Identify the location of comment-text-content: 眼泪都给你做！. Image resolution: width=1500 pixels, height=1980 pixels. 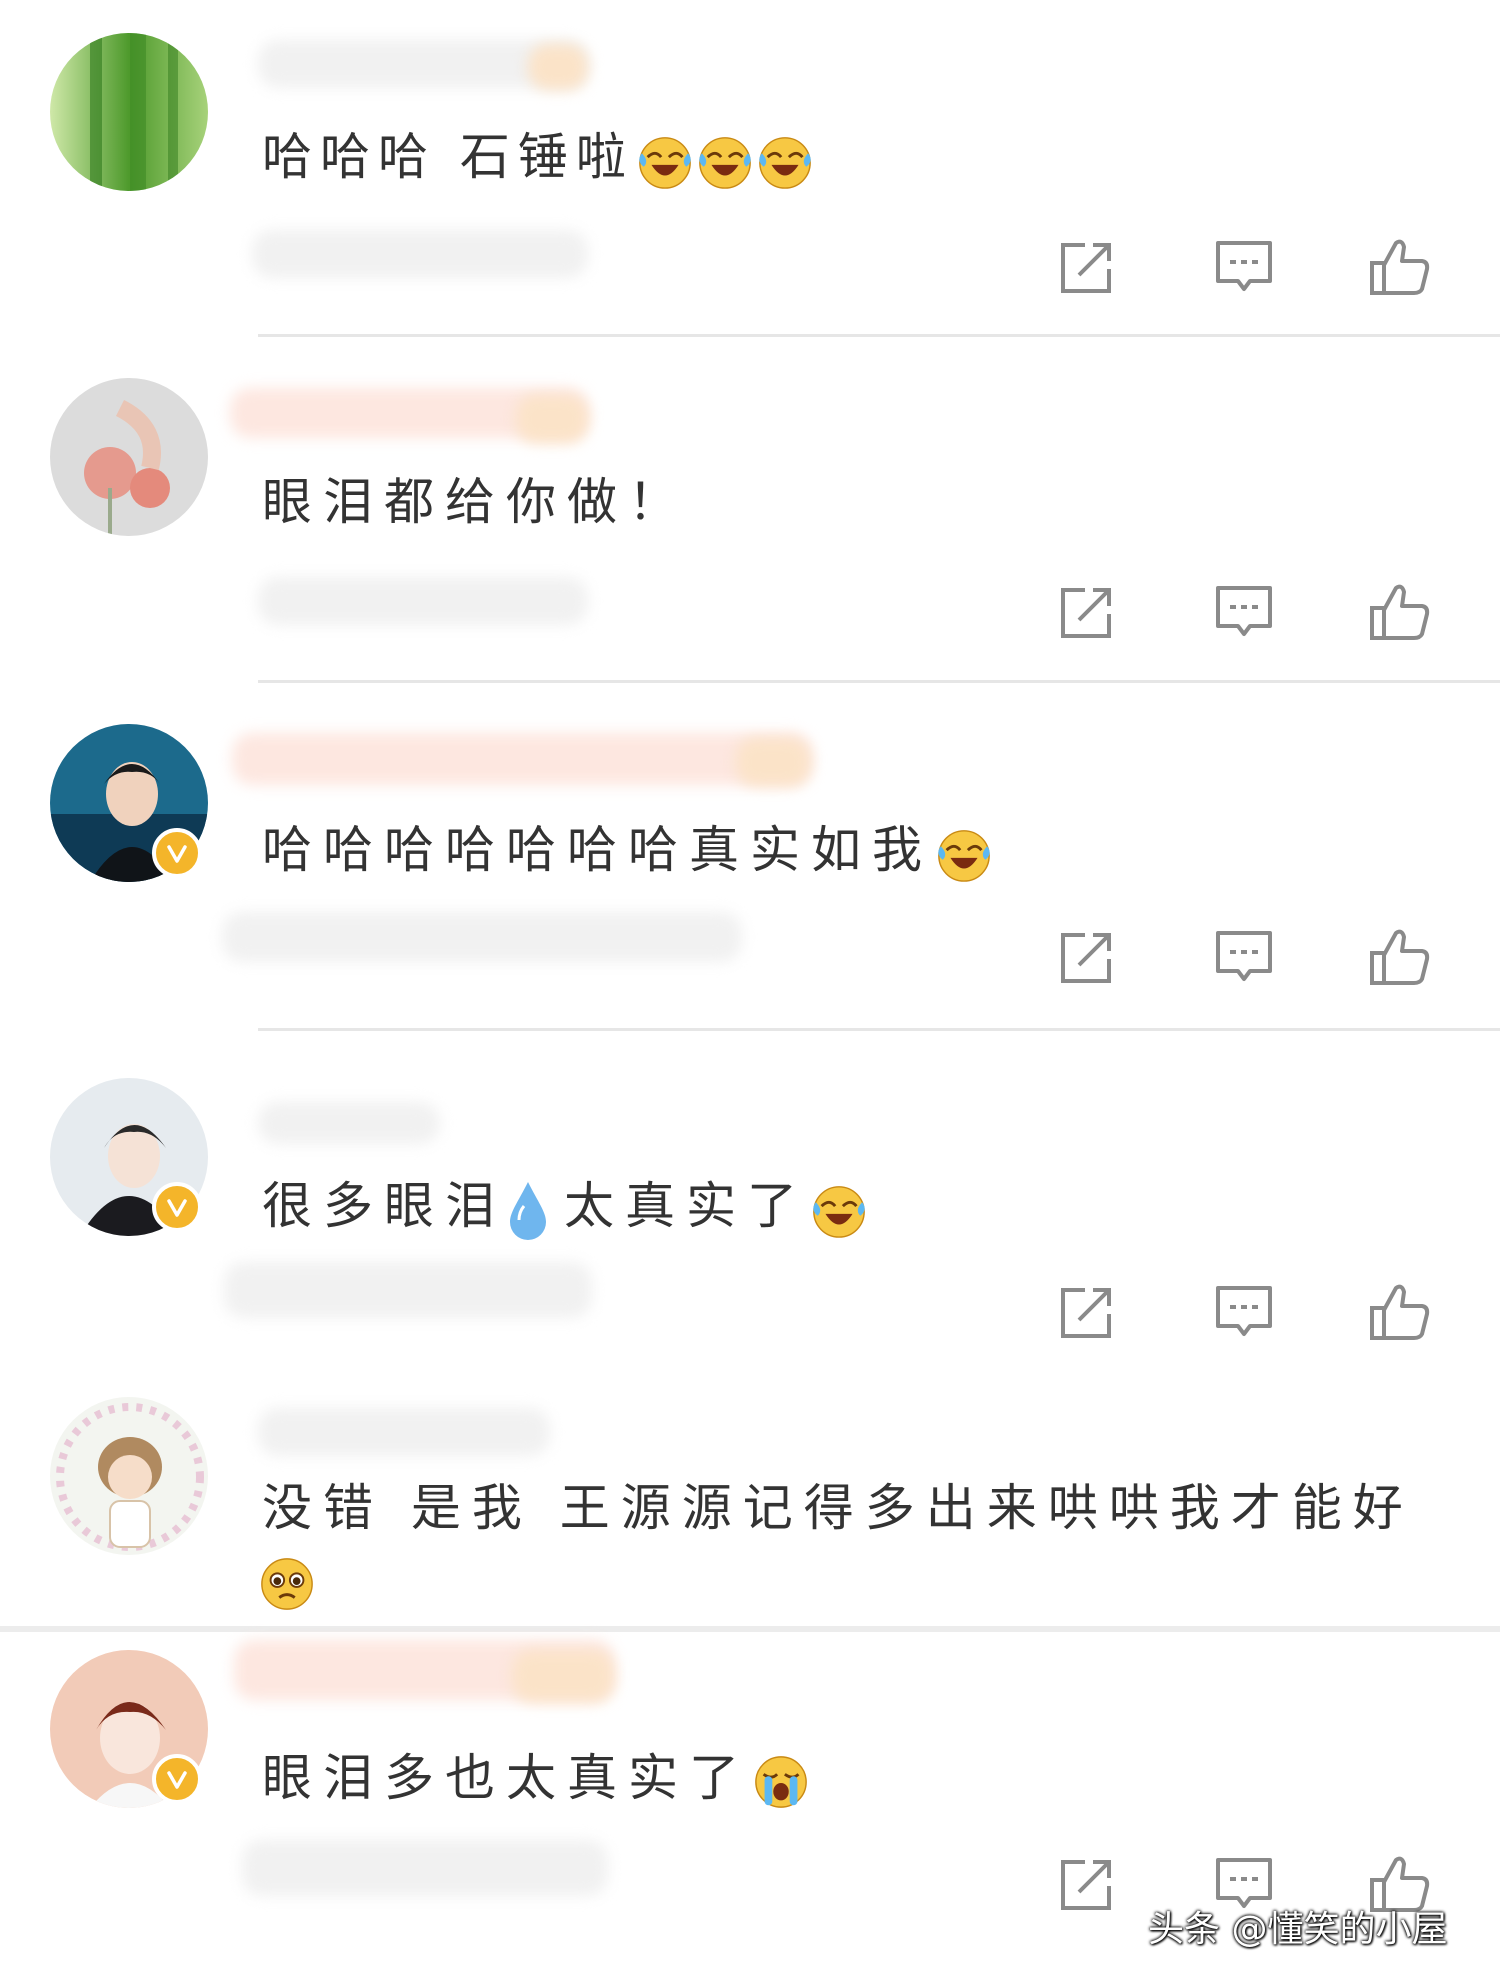
(475, 502).